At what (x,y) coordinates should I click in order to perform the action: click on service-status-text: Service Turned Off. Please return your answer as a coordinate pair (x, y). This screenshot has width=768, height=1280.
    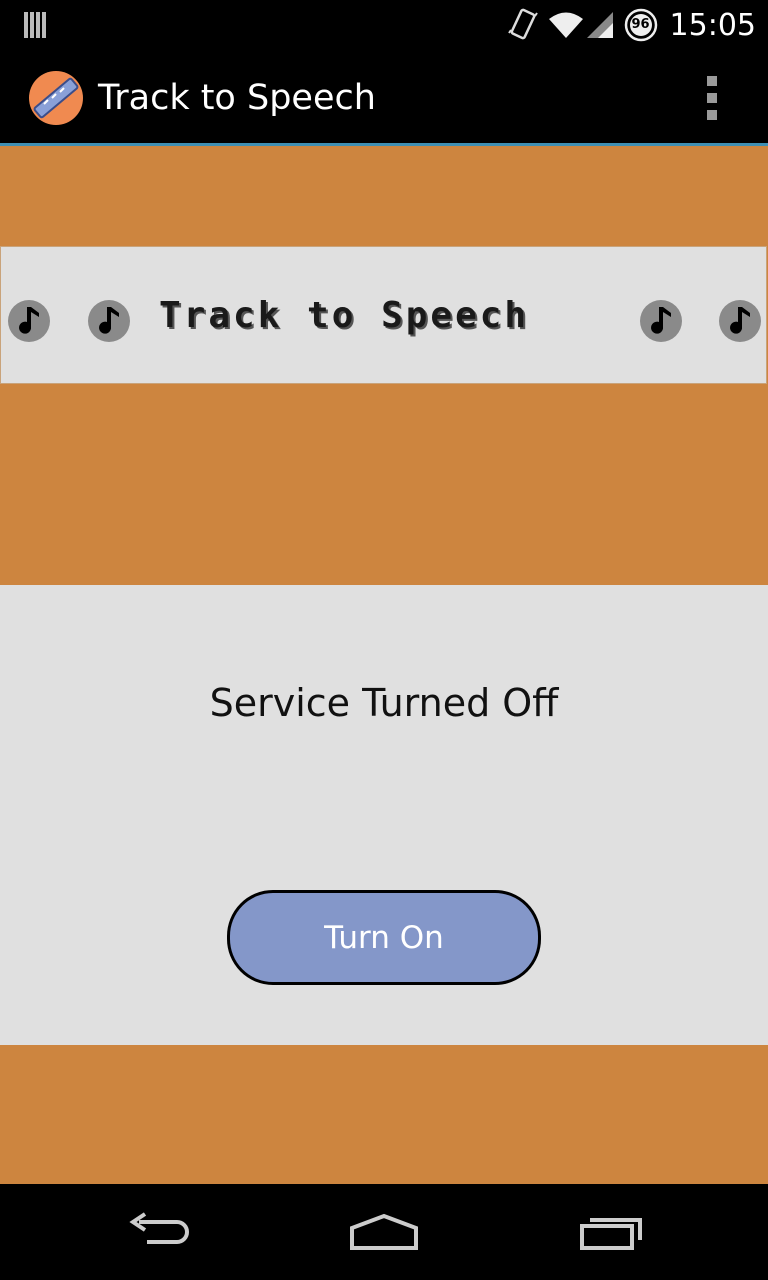
    Looking at the image, I should click on (384, 703).